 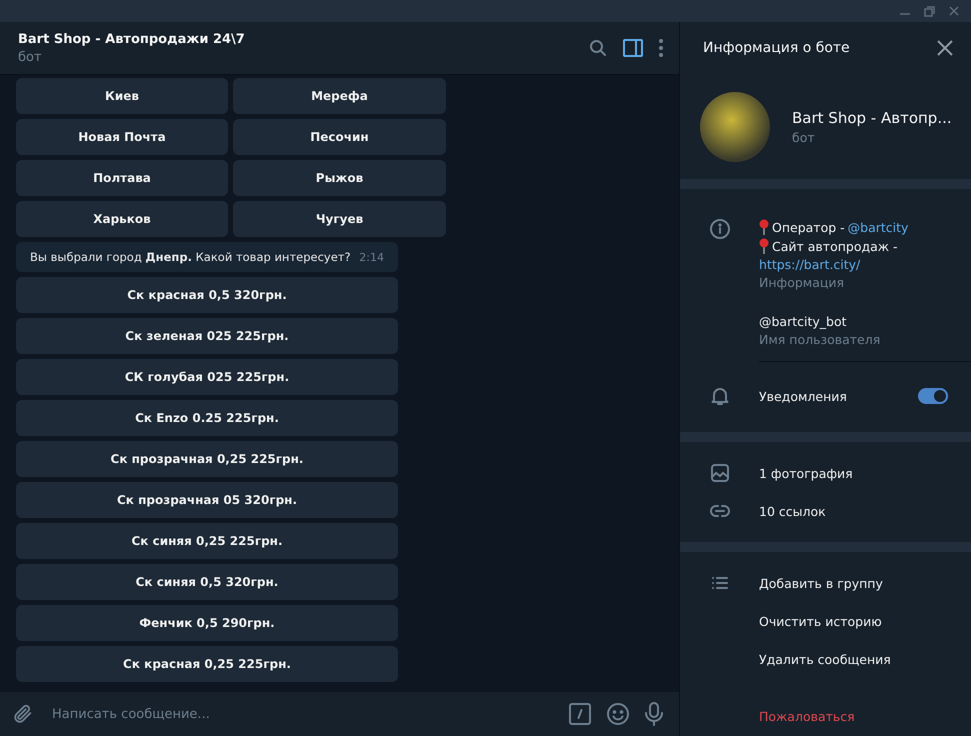 What do you see at coordinates (132, 39) in the screenshot?
I see `chat-title: Bart Shop - Автопродажи 24\7` at bounding box center [132, 39].